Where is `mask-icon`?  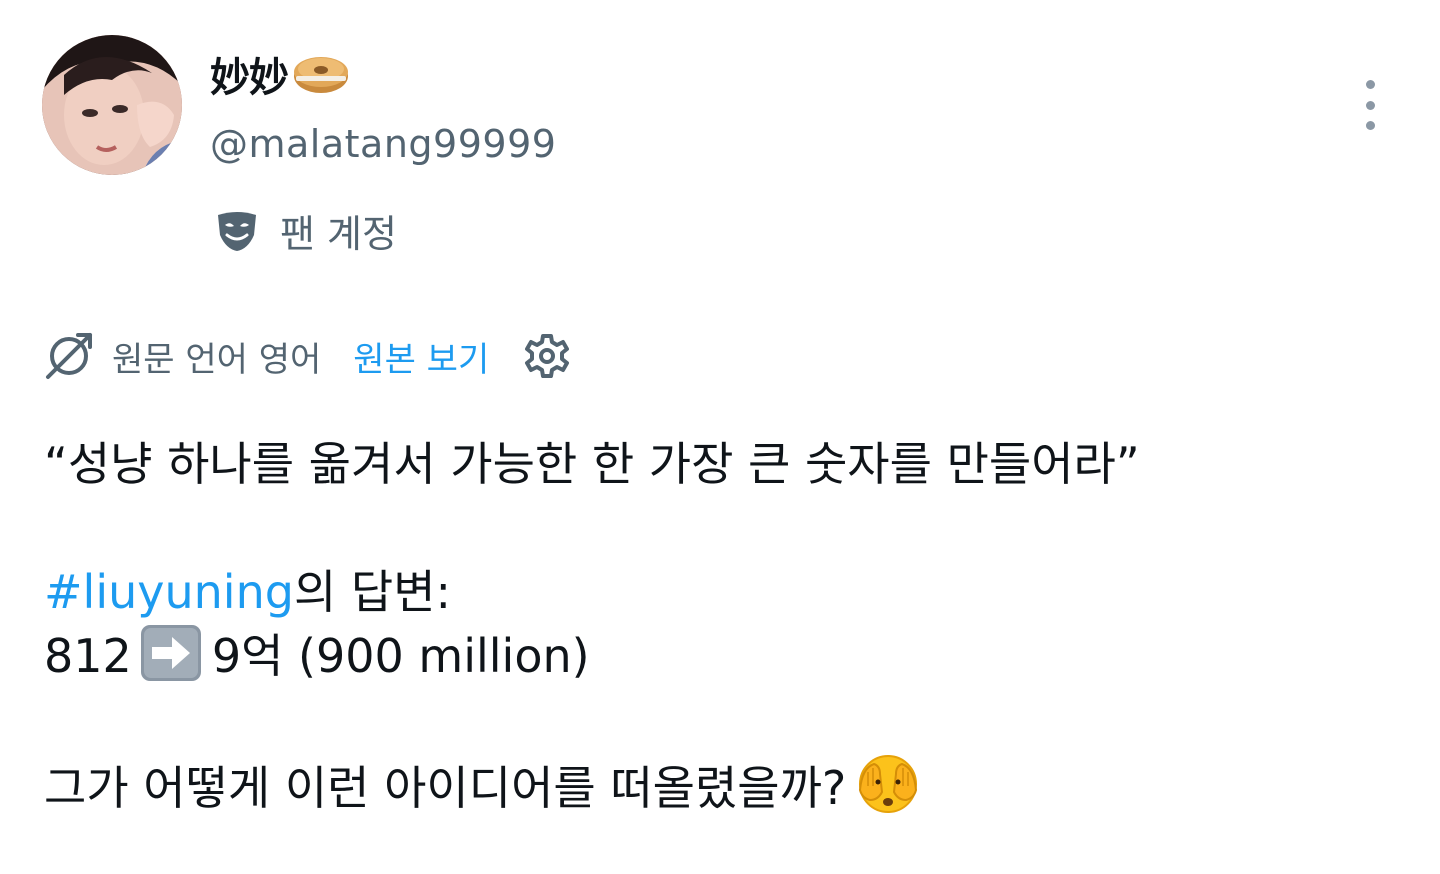 mask-icon is located at coordinates (237, 231).